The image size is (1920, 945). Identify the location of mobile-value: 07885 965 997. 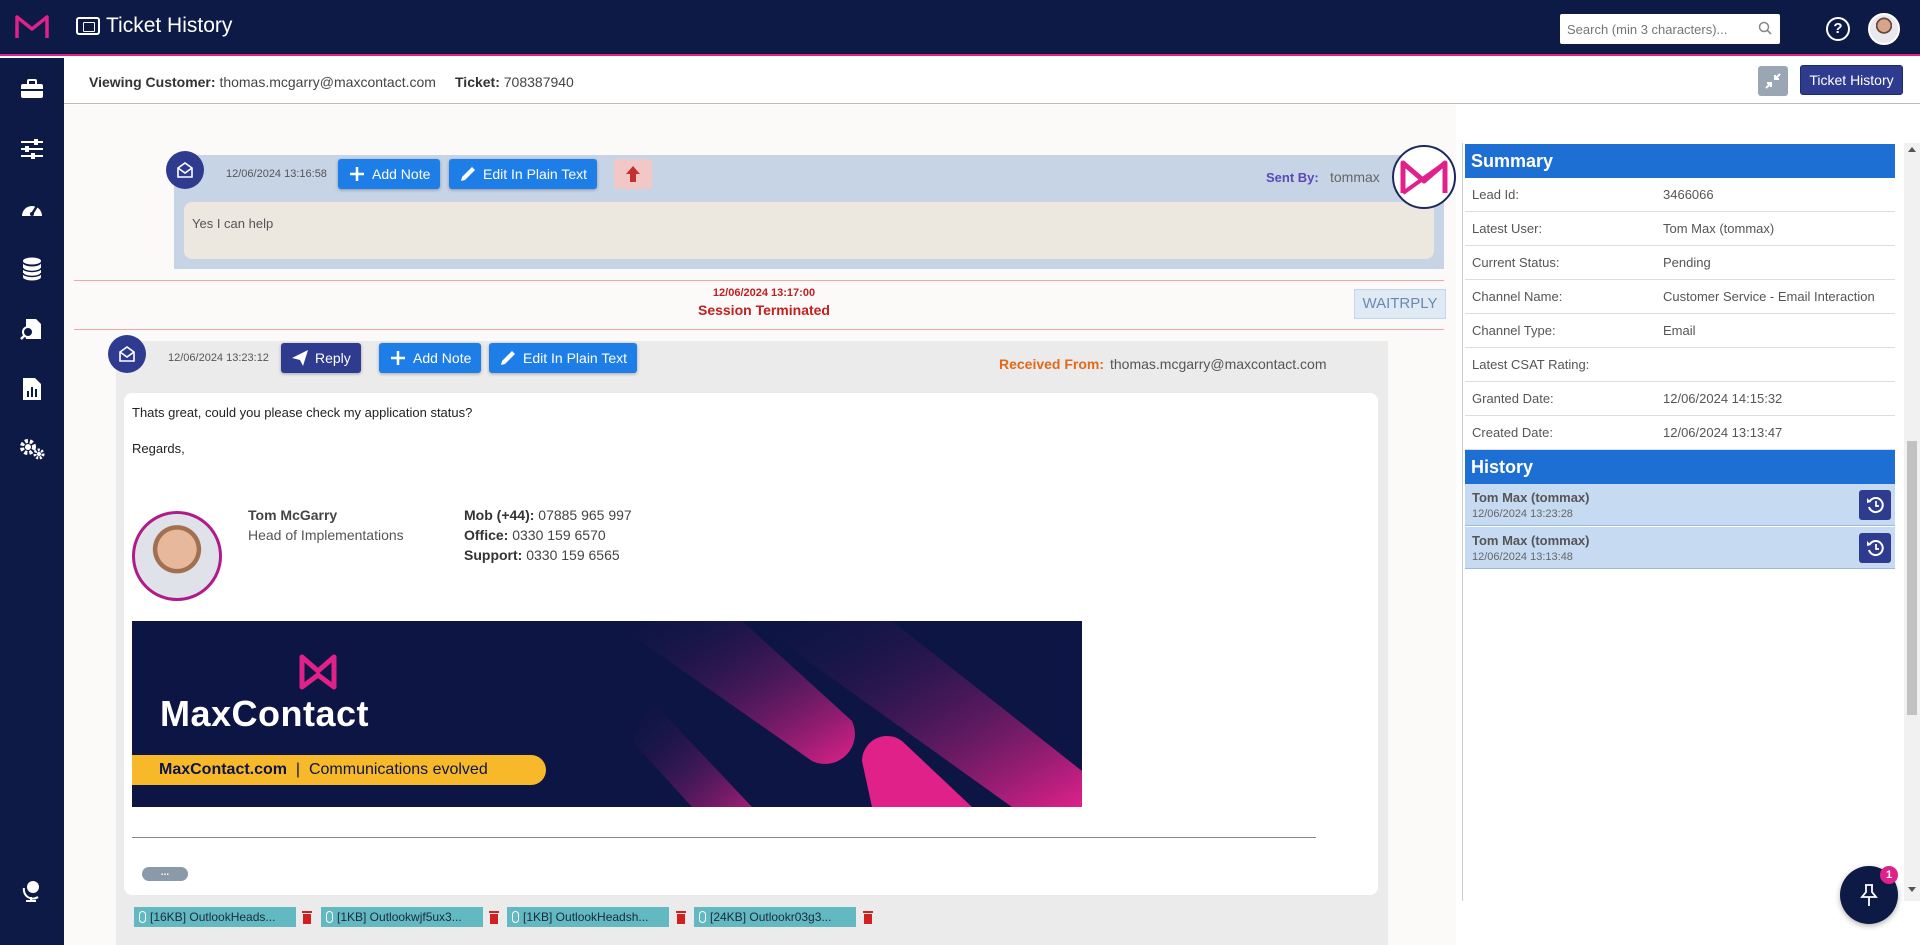
(585, 515).